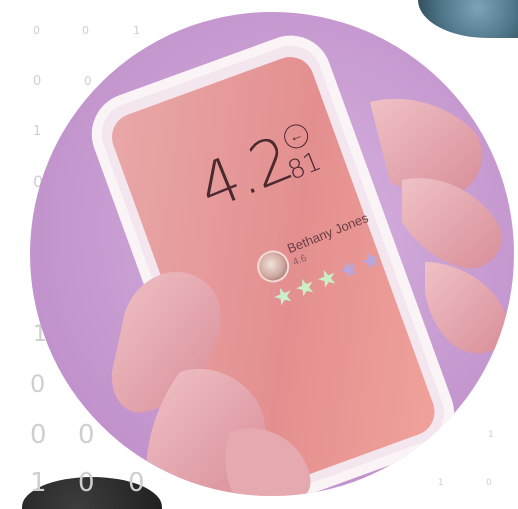 The image size is (518, 509). Describe the element at coordinates (329, 277) in the screenshot. I see `star-rating: ★★★★★` at that location.